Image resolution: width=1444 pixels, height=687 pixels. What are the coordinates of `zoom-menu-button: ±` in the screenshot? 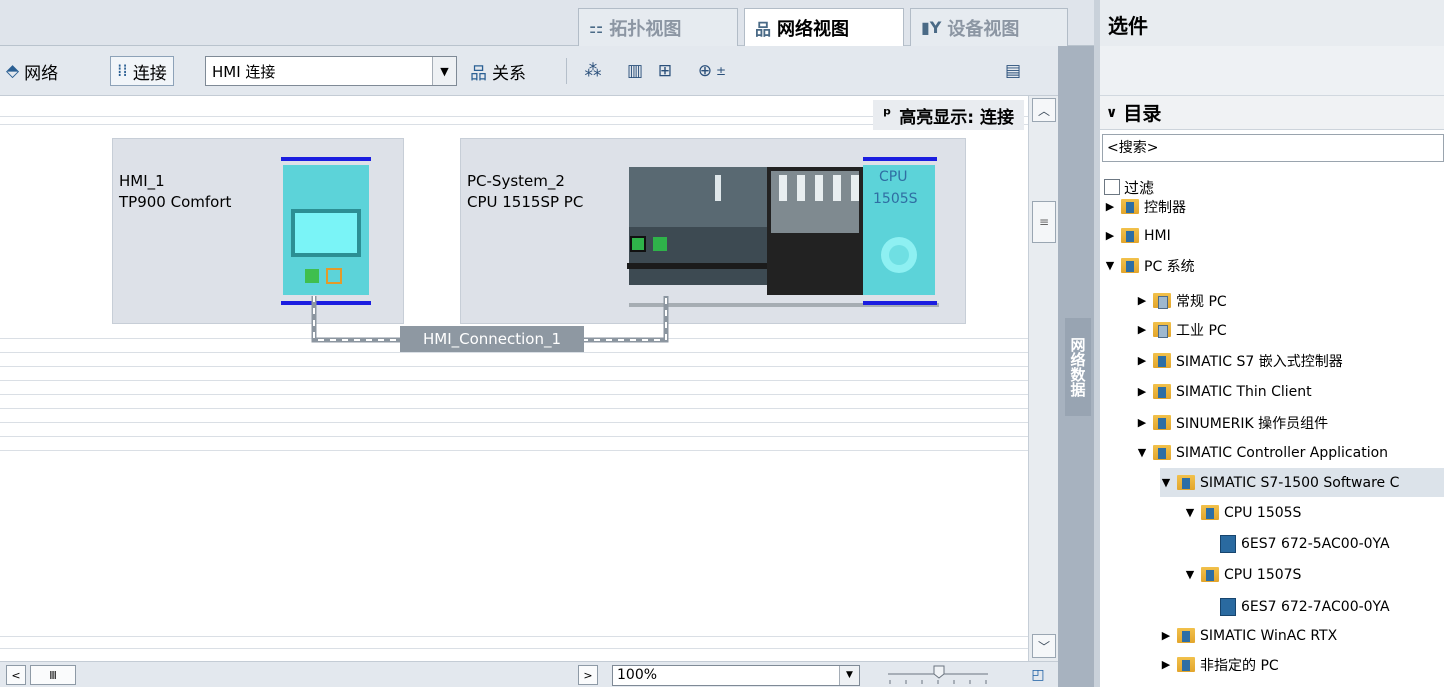 It's located at (721, 71).